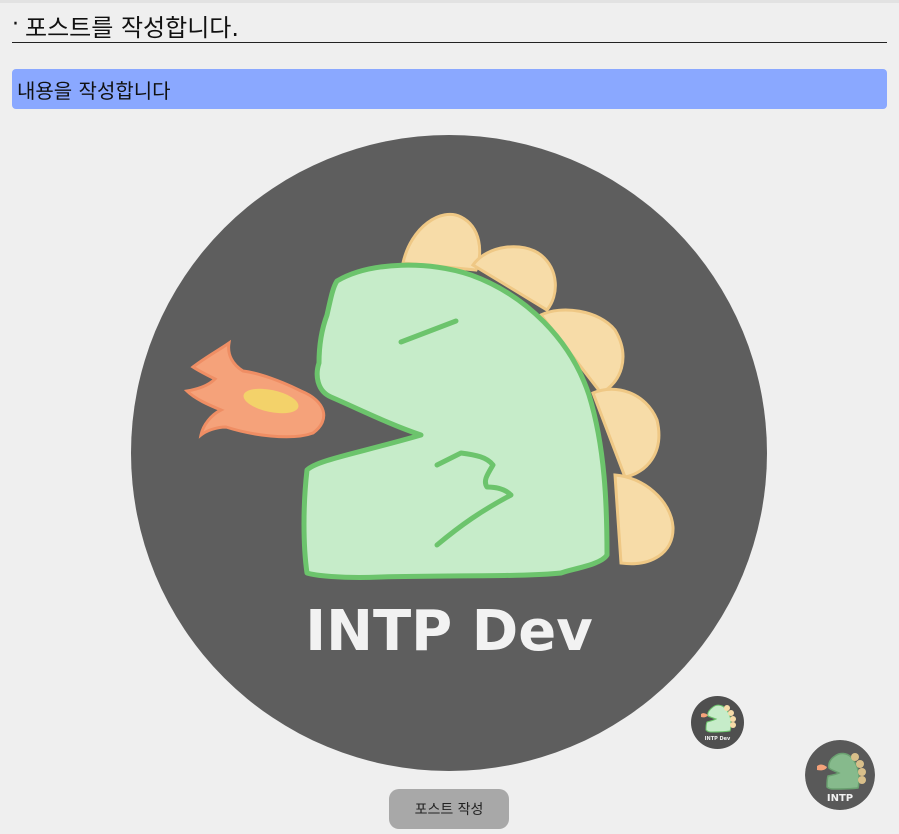 The image size is (899, 834). I want to click on fab-text: INTP, so click(840, 798).